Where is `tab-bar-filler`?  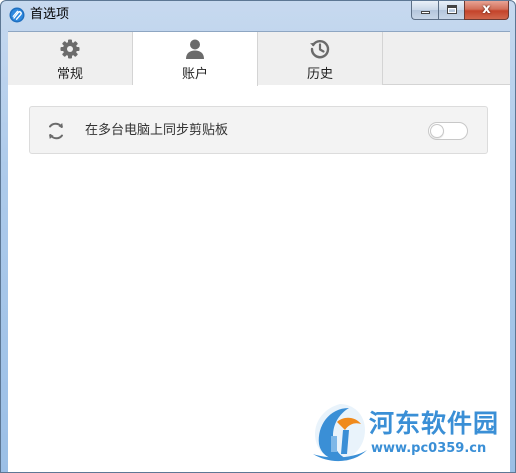 tab-bar-filler is located at coordinates (446, 58).